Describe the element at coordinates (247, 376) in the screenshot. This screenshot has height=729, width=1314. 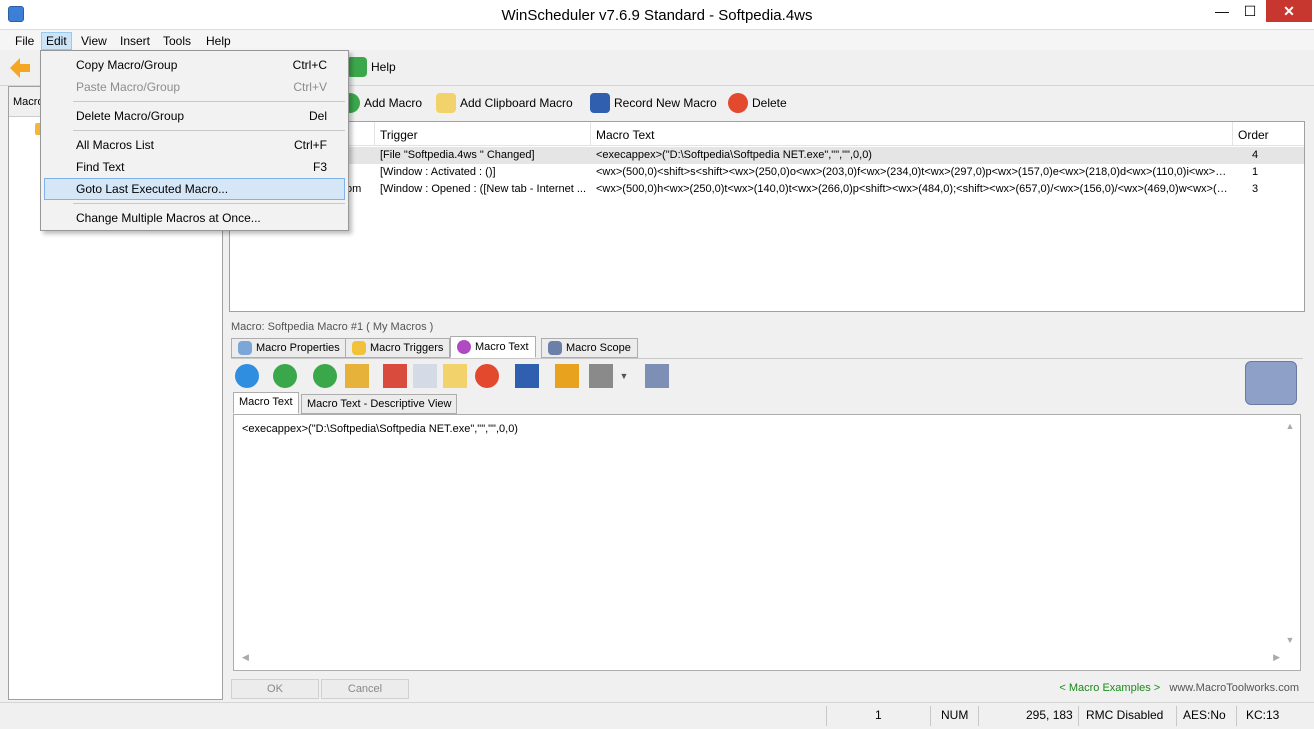
I see `play-icon` at that location.